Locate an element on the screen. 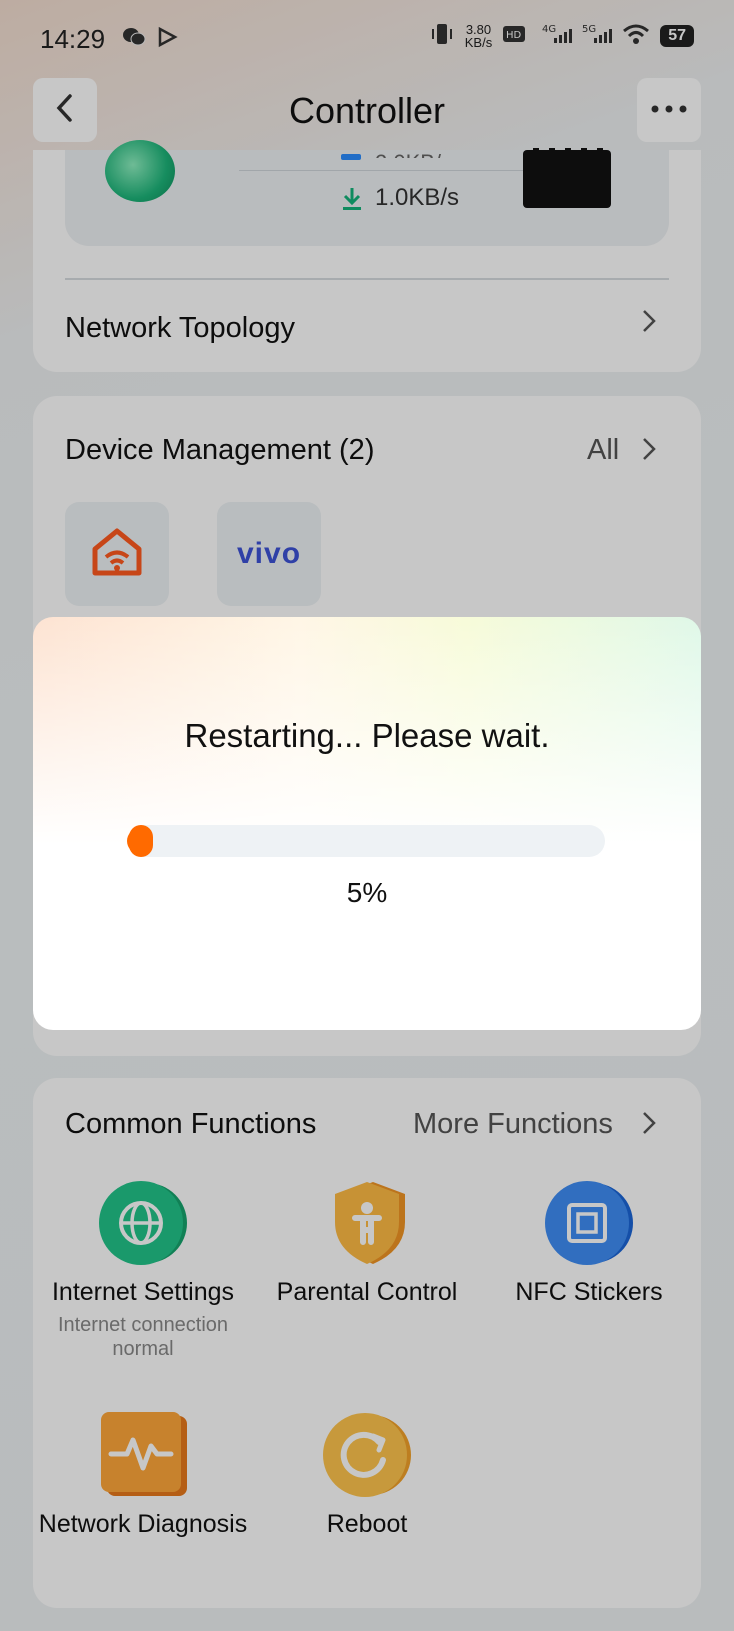 This screenshot has width=734, height=1631. progress-indicator is located at coordinates (140, 841).